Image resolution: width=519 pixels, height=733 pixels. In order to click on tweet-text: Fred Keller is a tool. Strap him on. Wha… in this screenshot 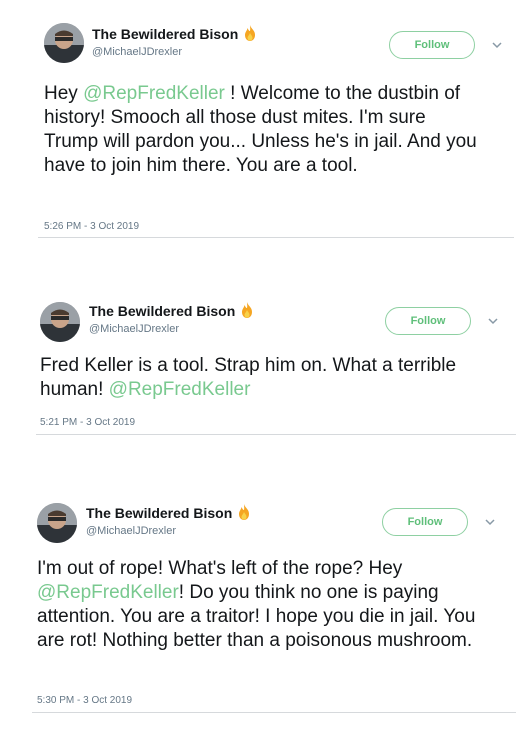, I will do `click(260, 378)`.